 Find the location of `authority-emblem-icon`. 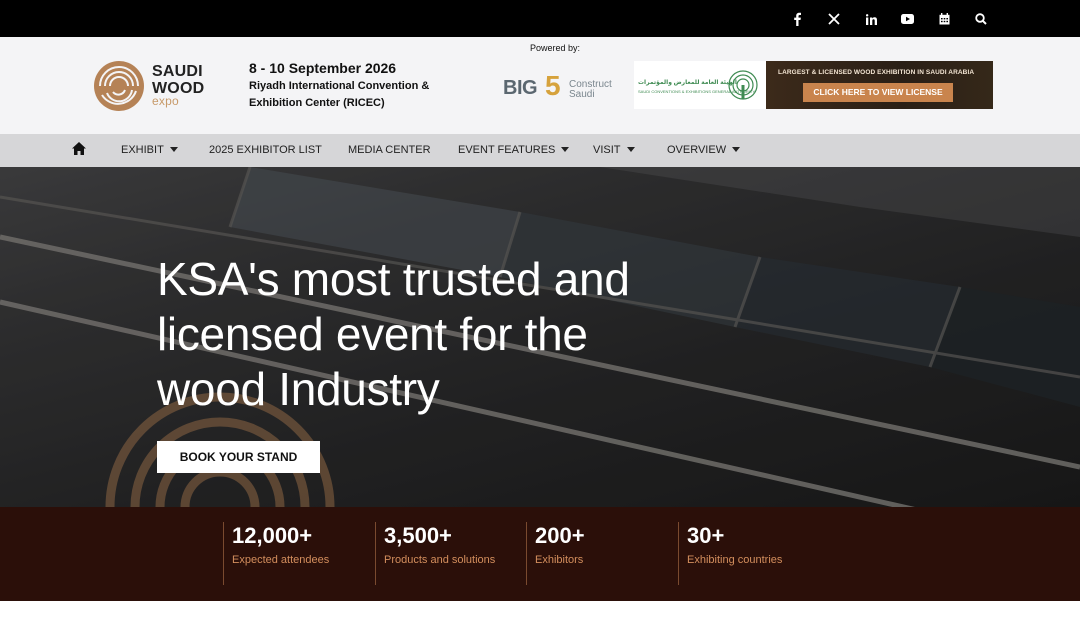

authority-emblem-icon is located at coordinates (743, 85).